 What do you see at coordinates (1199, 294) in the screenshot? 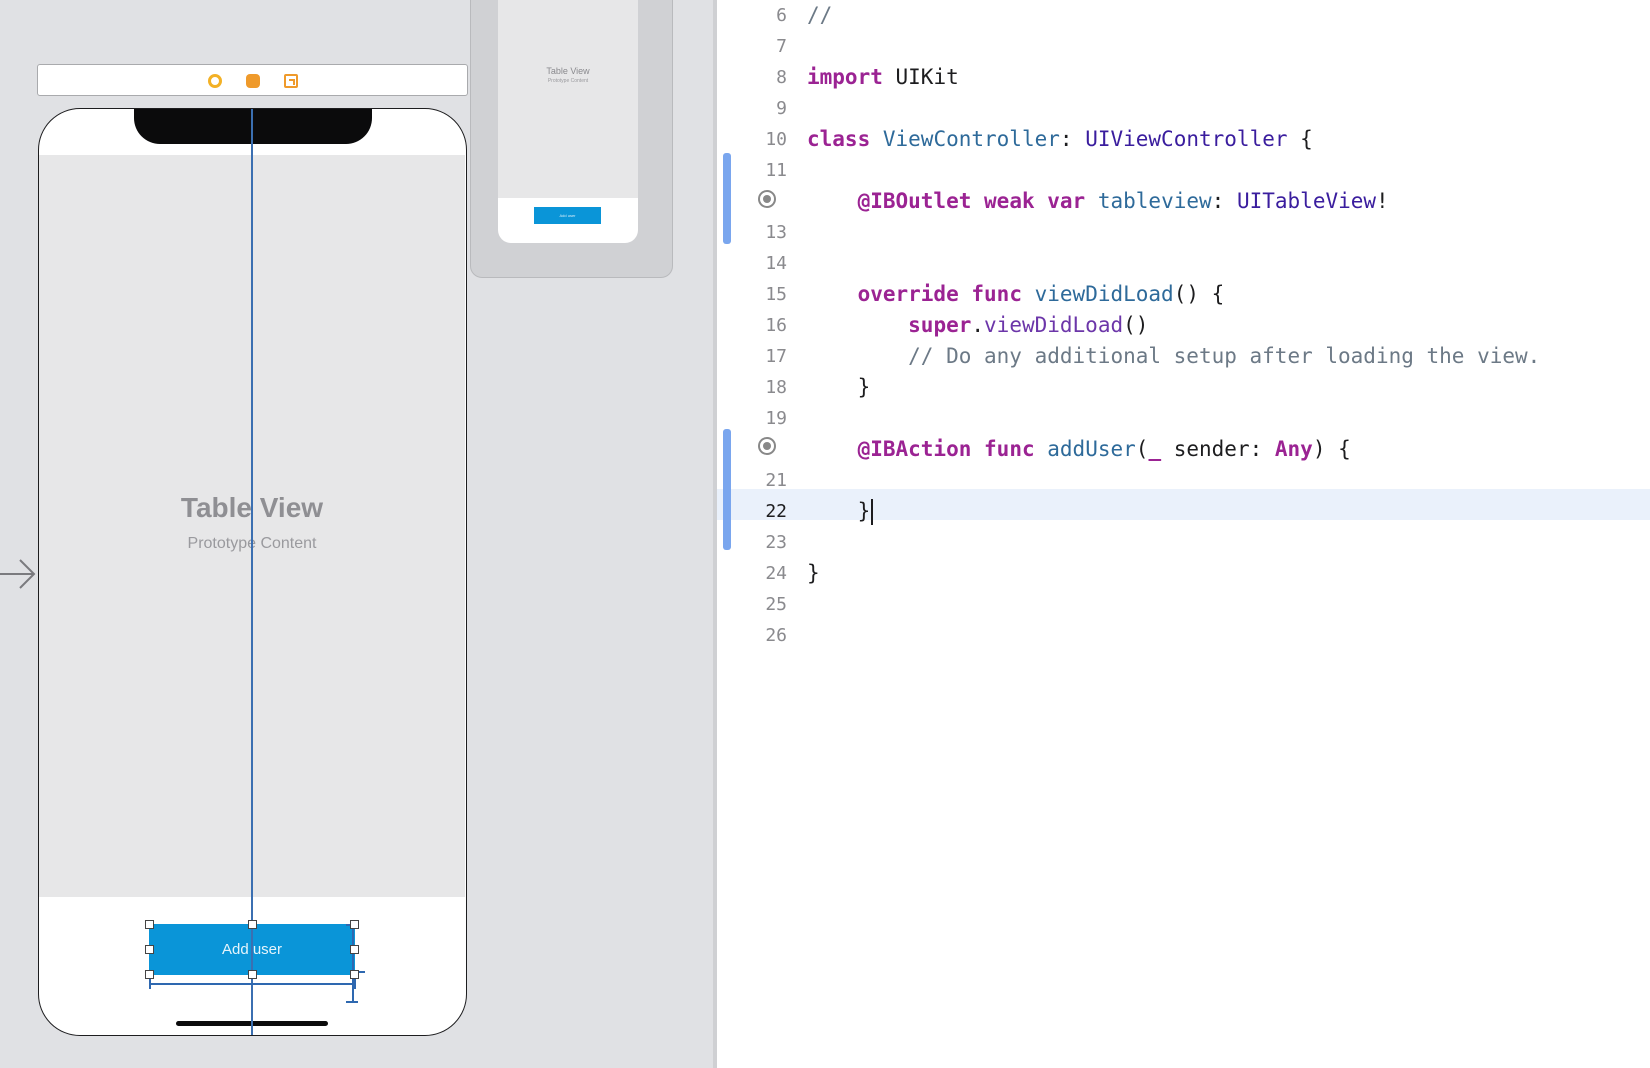
I see `punctuation: () {` at bounding box center [1199, 294].